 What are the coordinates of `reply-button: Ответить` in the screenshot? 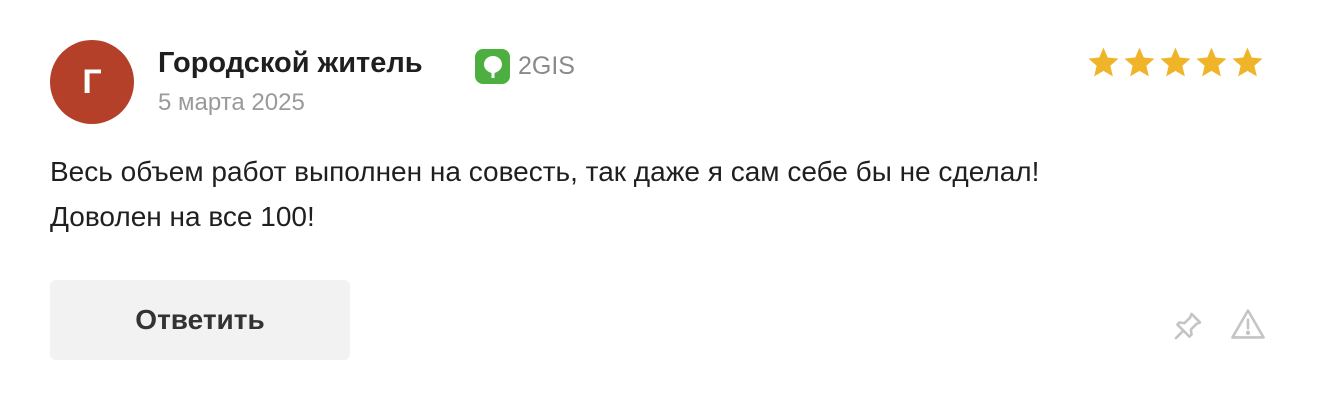 It's located at (200, 320).